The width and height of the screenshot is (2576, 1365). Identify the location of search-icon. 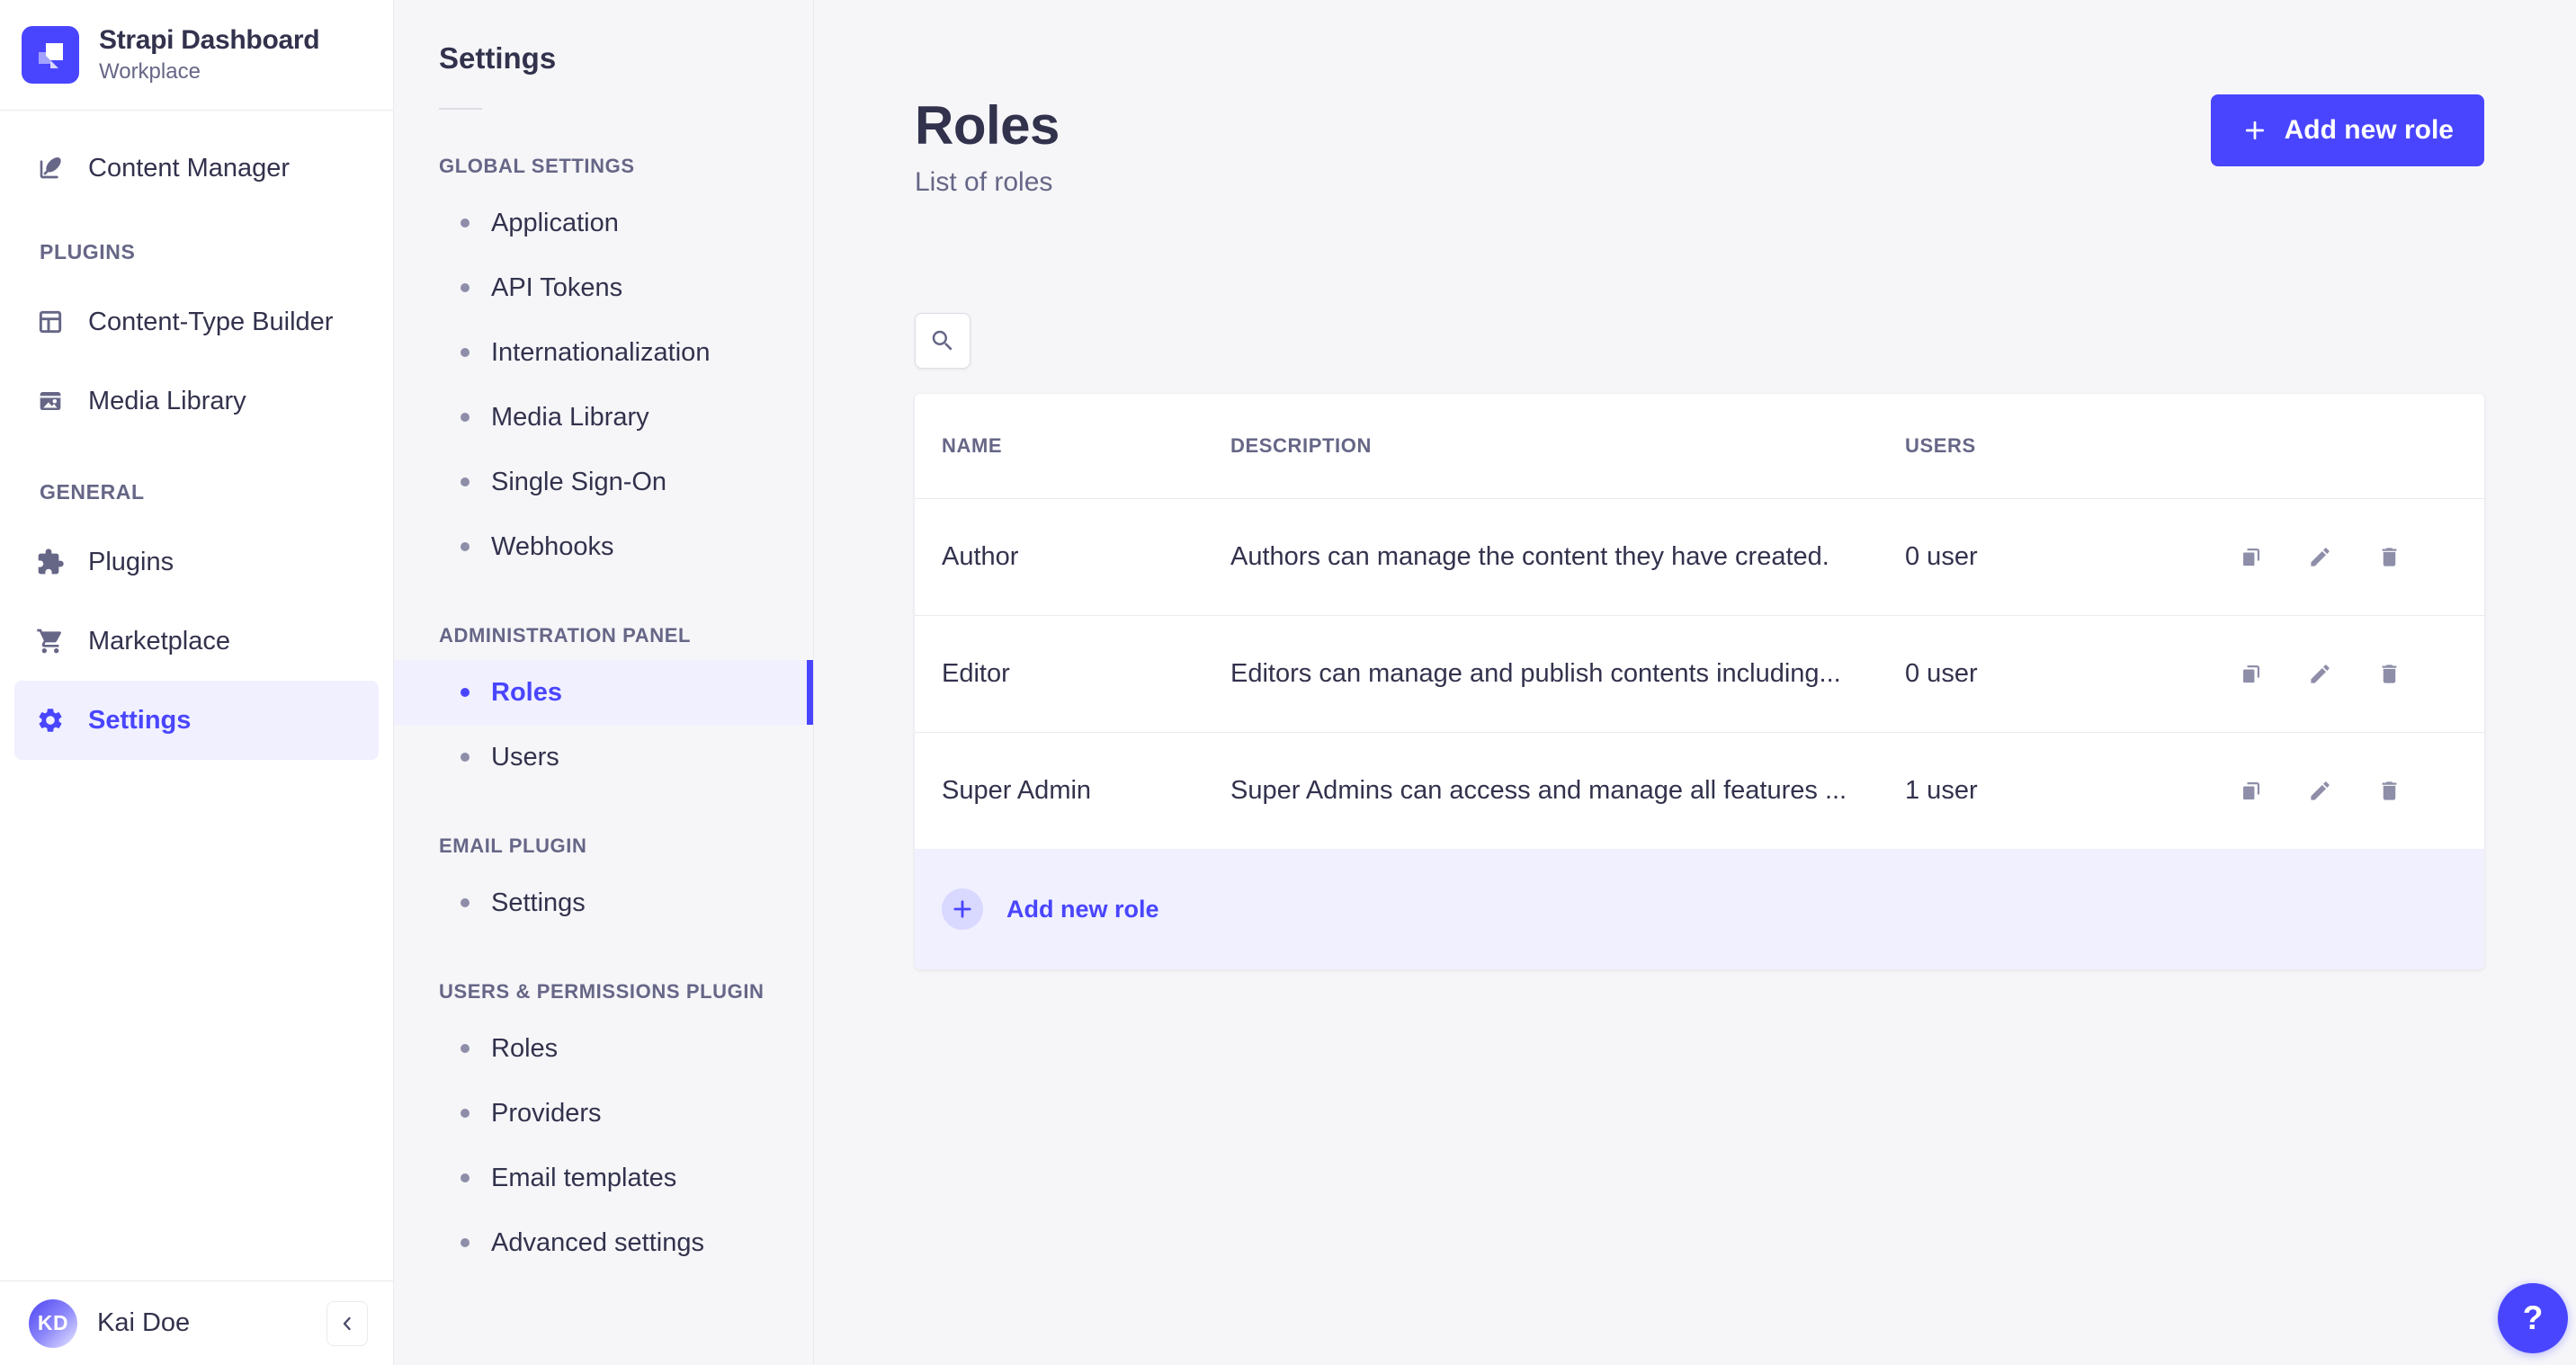
(942, 341).